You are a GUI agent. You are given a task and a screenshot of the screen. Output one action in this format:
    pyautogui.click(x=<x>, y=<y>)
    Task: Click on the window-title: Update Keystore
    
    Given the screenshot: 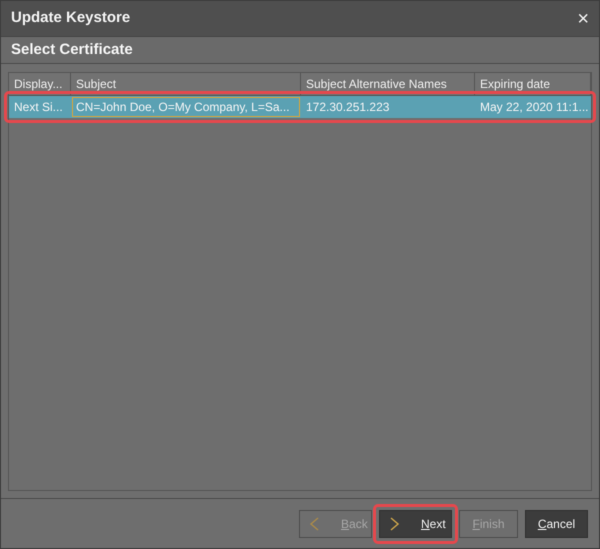 What is the action you would take?
    pyautogui.click(x=70, y=18)
    